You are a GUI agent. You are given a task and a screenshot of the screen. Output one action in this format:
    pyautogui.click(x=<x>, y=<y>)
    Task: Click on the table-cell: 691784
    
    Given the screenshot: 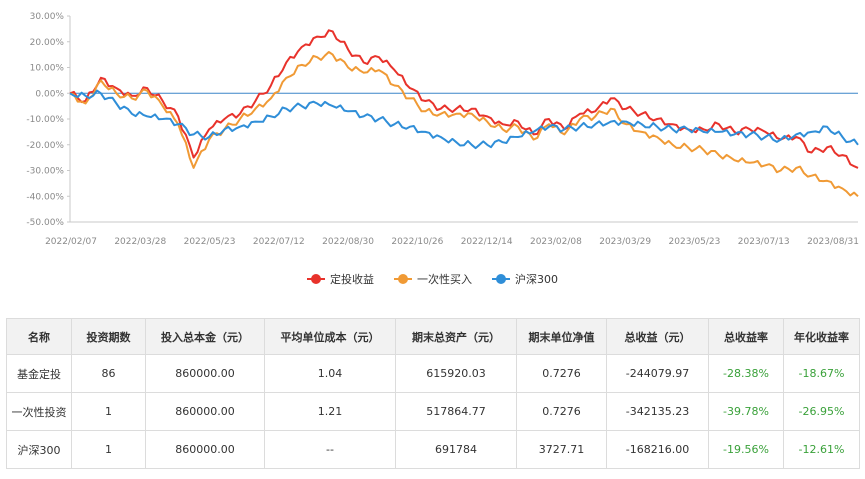 What is the action you would take?
    pyautogui.click(x=456, y=449)
    